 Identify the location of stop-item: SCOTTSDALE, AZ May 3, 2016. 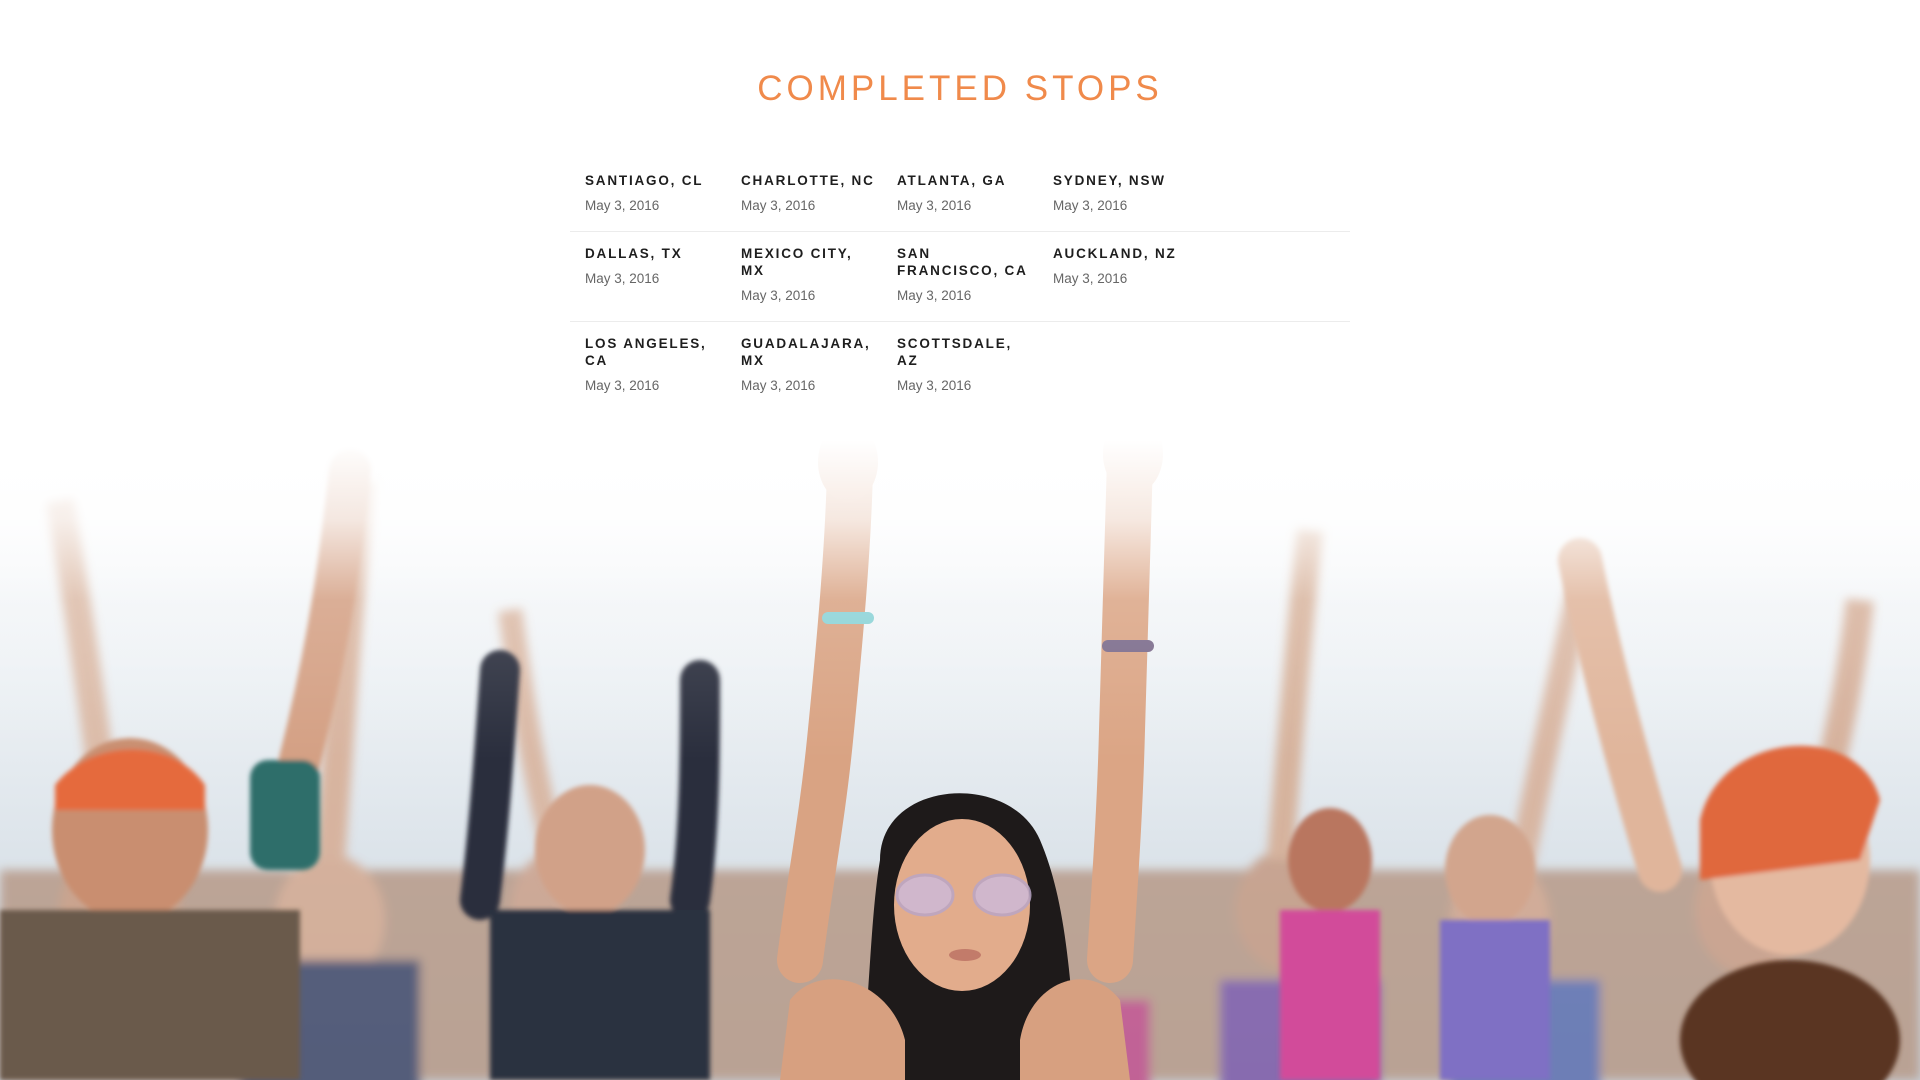
(960, 364).